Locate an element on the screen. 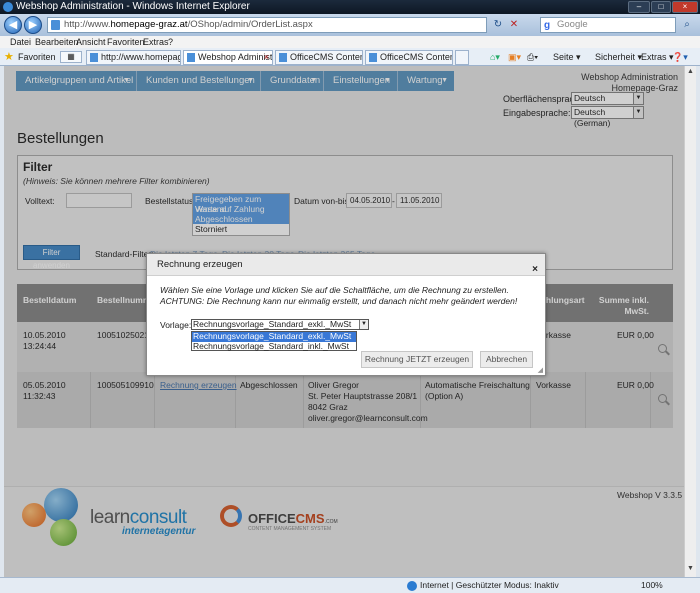 The width and height of the screenshot is (700, 593). menu-datei: Datei is located at coordinates (20, 42).